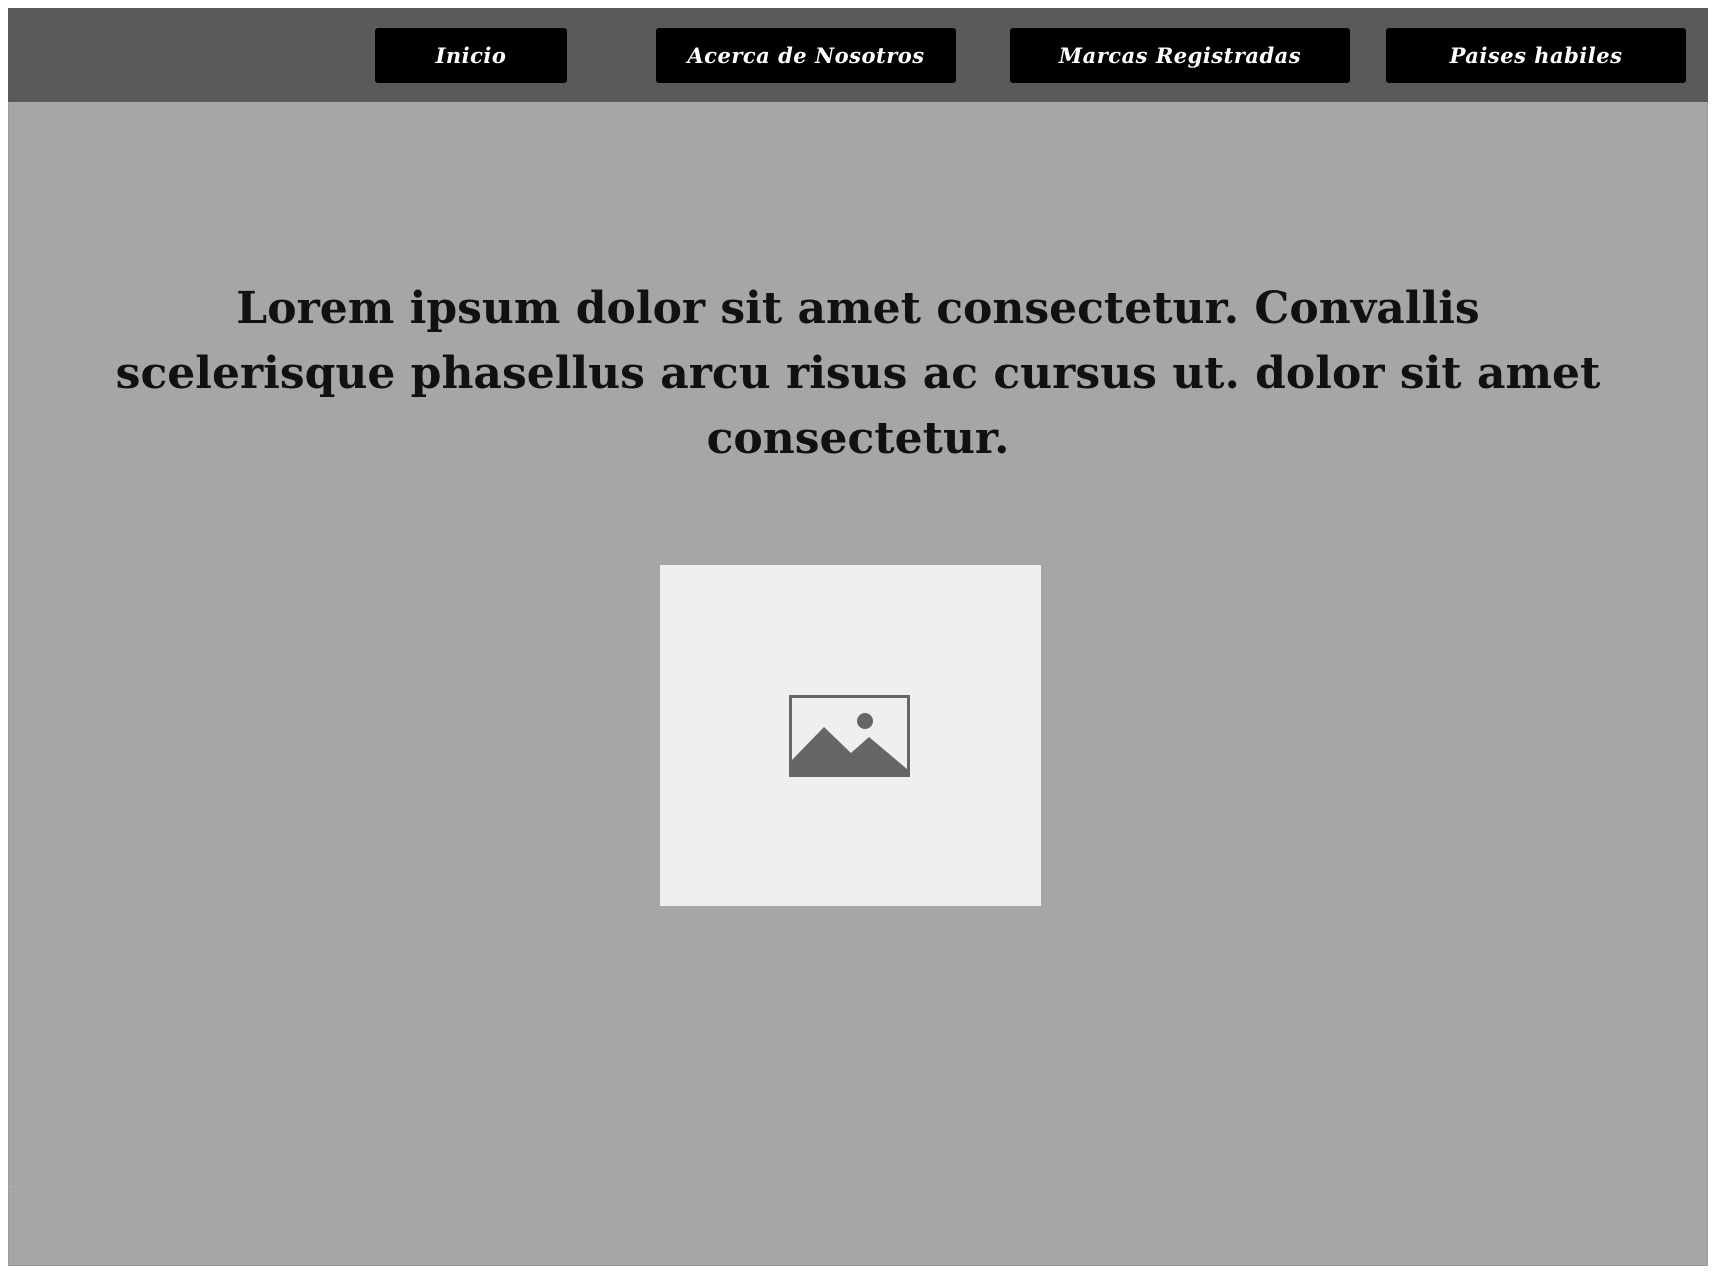 This screenshot has width=1720, height=1275. I want to click on image-icon, so click(849, 736).